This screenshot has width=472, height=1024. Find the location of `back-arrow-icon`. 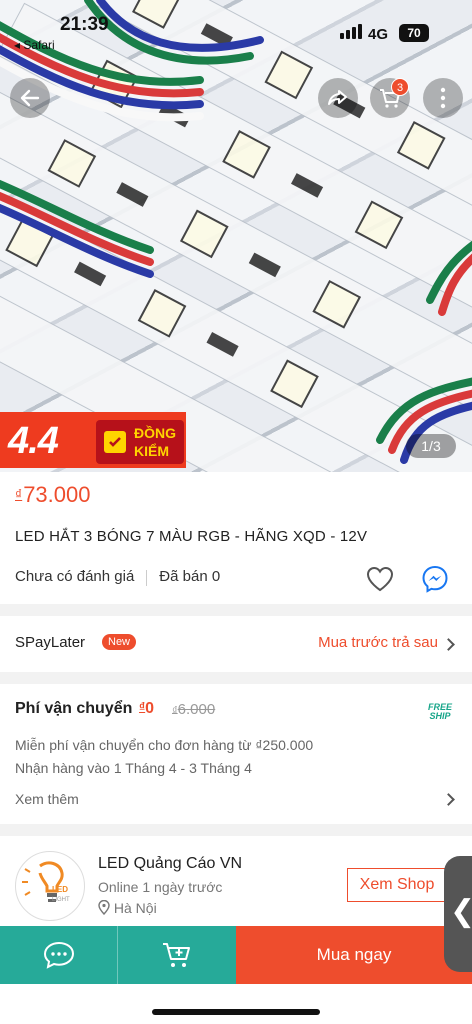

back-arrow-icon is located at coordinates (30, 98).